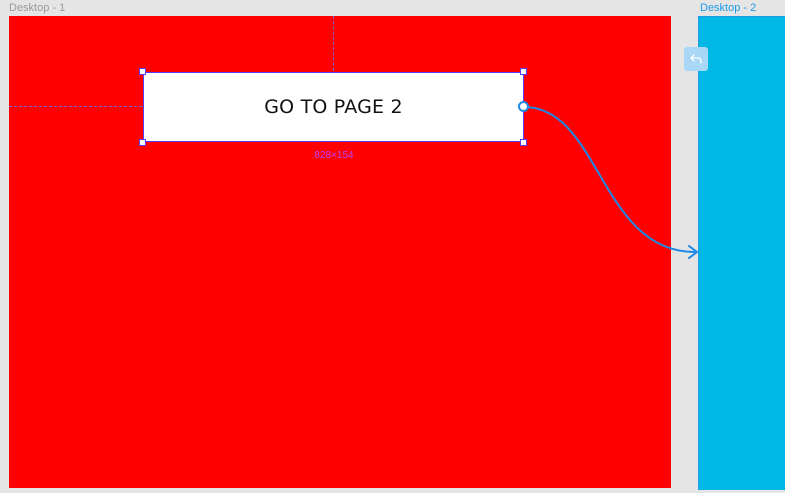 The image size is (785, 493). I want to click on connector-arrowhead-icon, so click(693, 252).